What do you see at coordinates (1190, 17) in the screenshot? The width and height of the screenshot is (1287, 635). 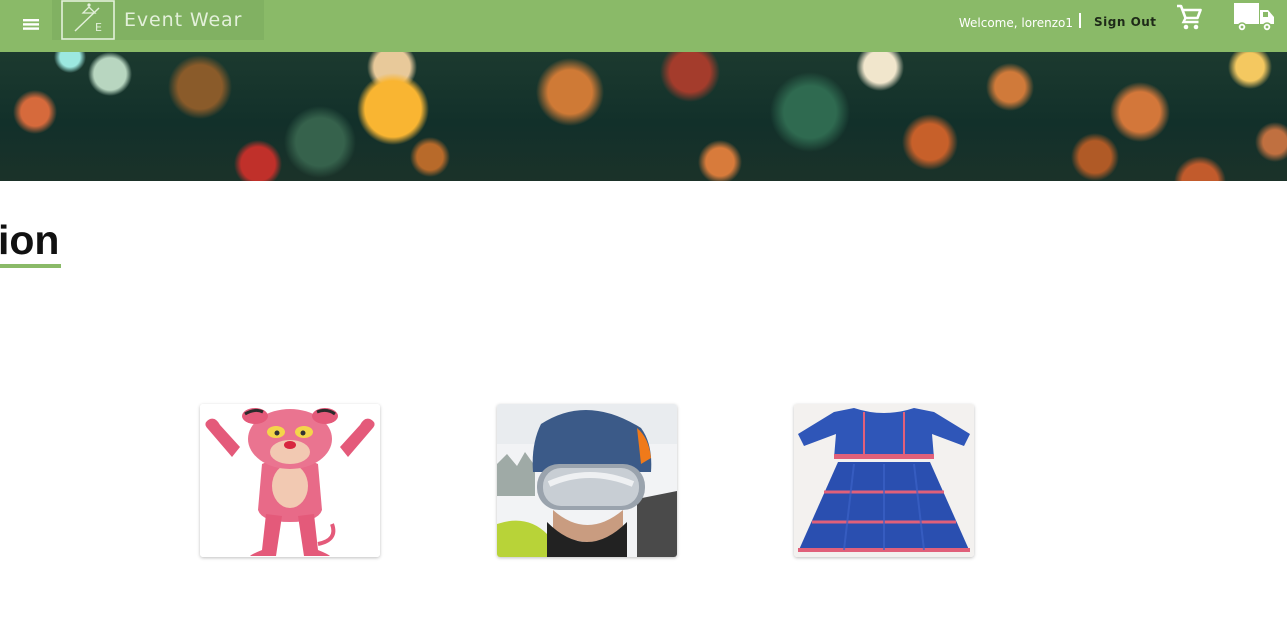 I see `cart-icon` at bounding box center [1190, 17].